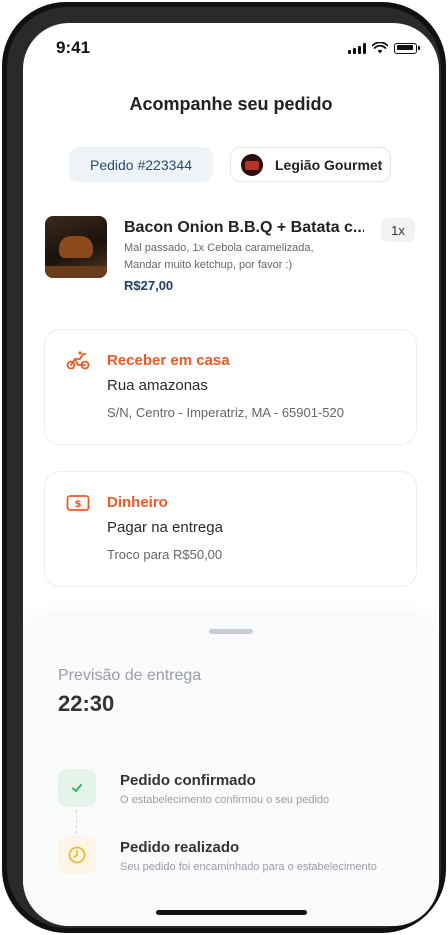  What do you see at coordinates (231, 912) in the screenshot?
I see `home-indicator` at bounding box center [231, 912].